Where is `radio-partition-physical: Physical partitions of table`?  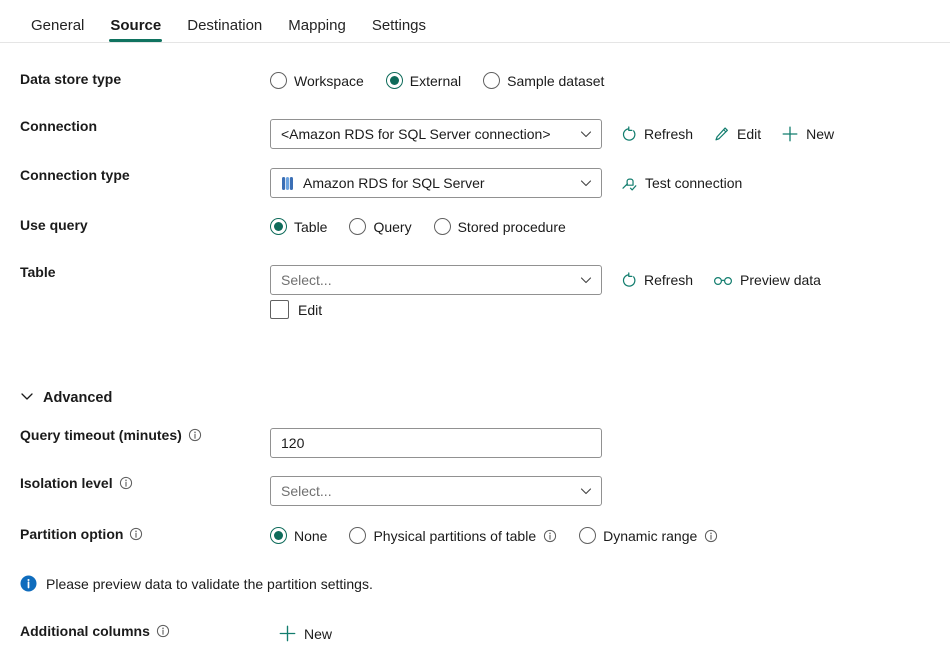
radio-partition-physical: Physical partitions of table is located at coordinates (453, 535).